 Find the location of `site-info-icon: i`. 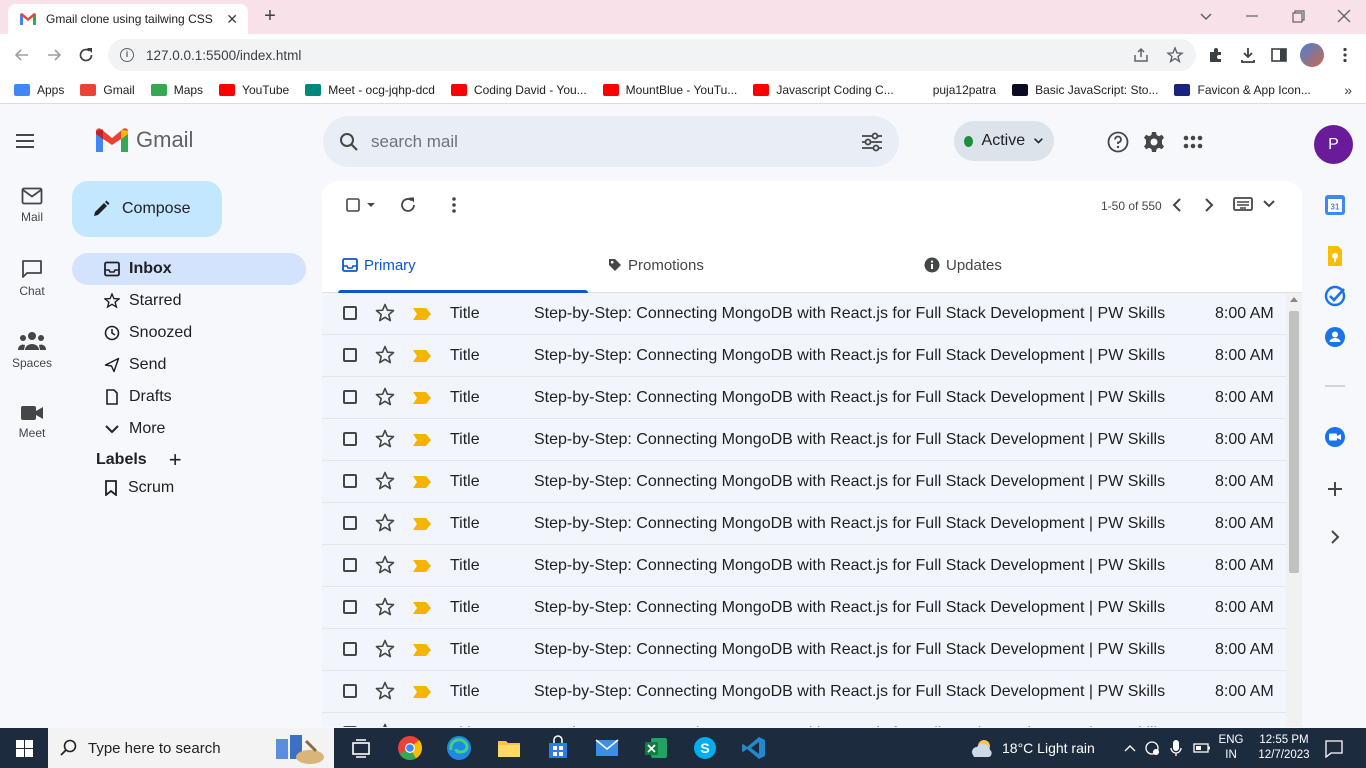

site-info-icon: i is located at coordinates (127, 55).